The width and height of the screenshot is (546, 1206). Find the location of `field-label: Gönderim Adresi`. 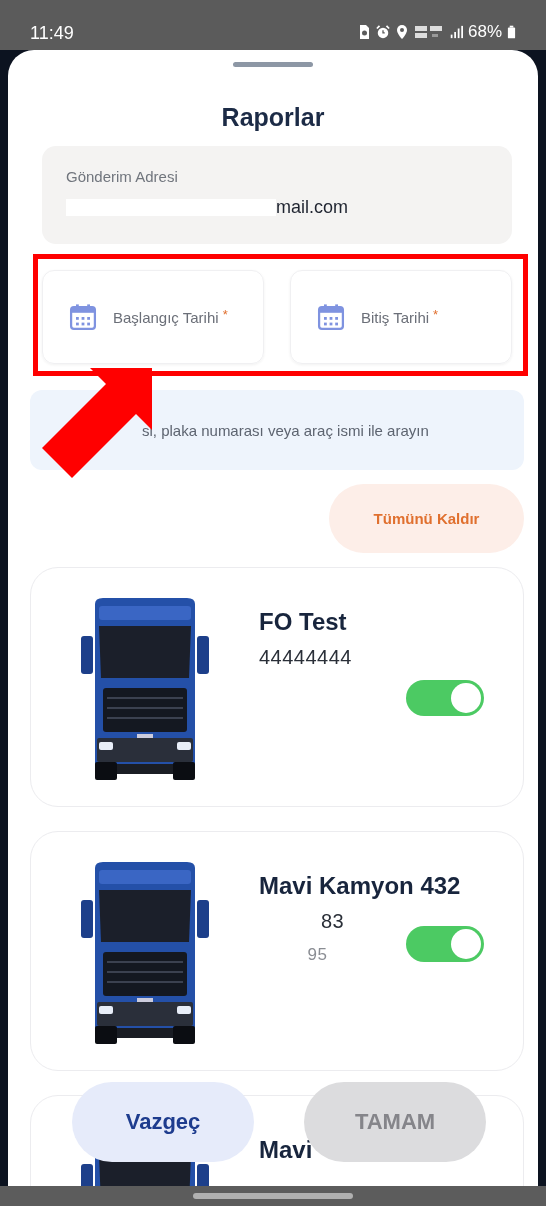

field-label: Gönderim Adresi is located at coordinates (122, 176).